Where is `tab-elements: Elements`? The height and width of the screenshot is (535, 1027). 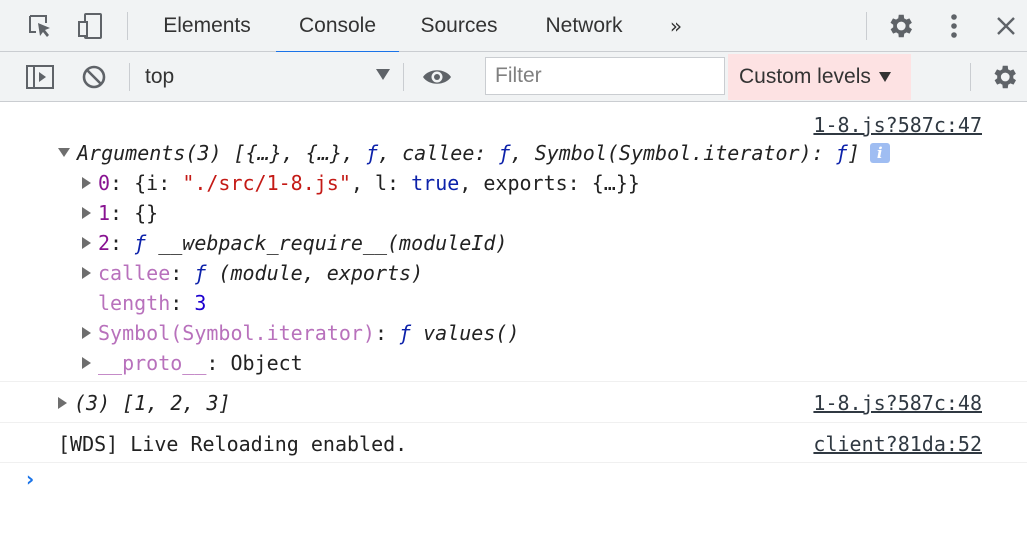 tab-elements: Elements is located at coordinates (207, 26).